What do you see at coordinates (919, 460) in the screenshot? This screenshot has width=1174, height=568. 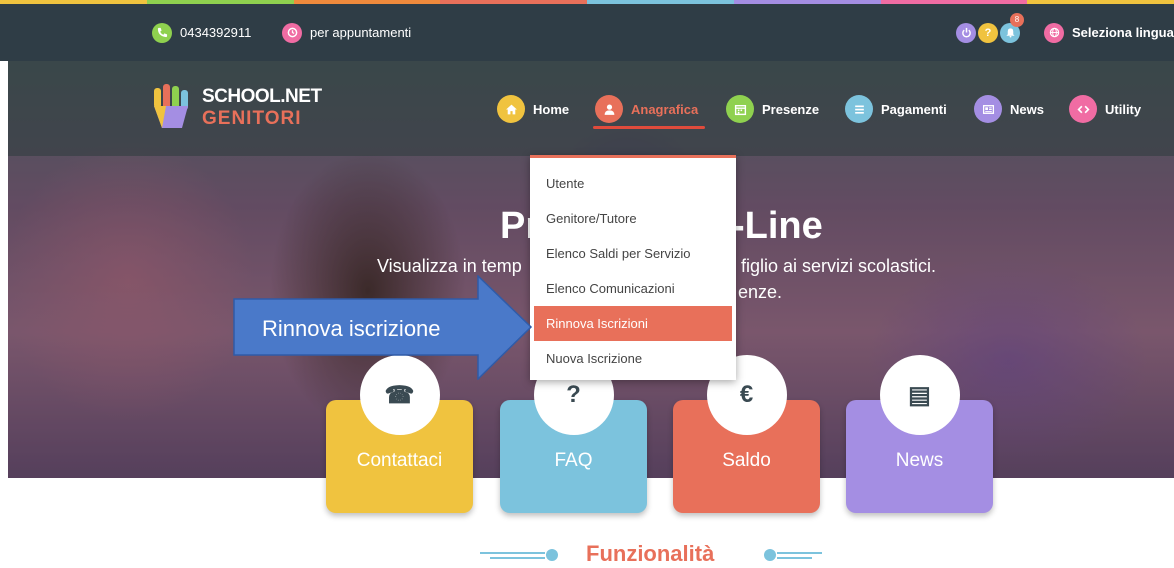 I see `card-news-label: News` at bounding box center [919, 460].